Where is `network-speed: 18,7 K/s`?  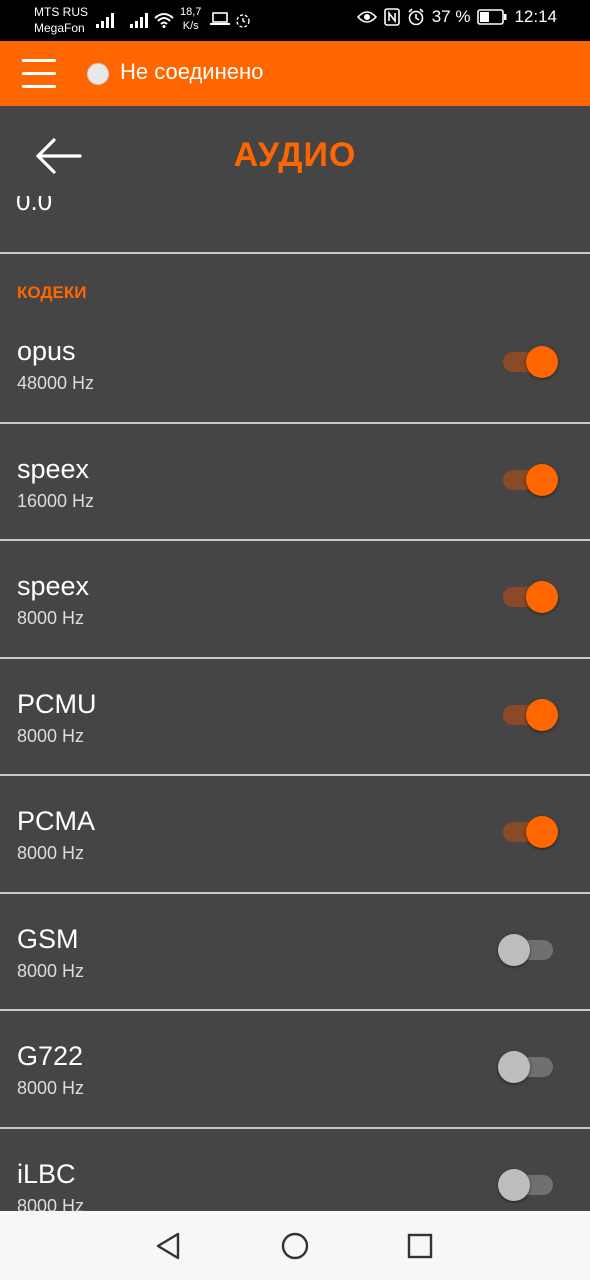
network-speed: 18,7 K/s is located at coordinates (190, 19).